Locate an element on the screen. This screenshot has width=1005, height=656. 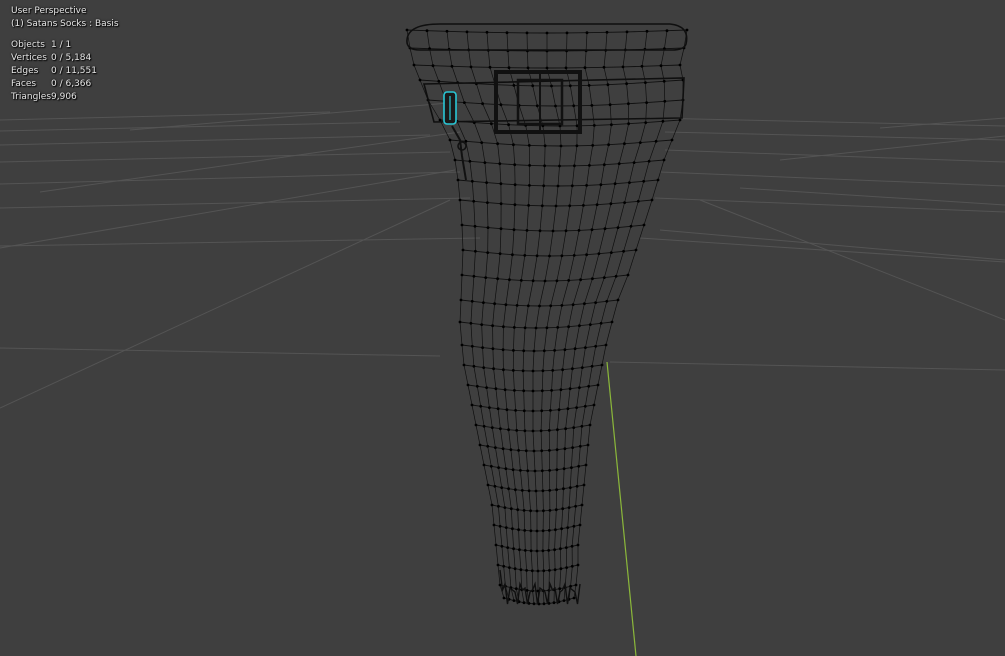
view-name: User Perspective is located at coordinates (49, 11).